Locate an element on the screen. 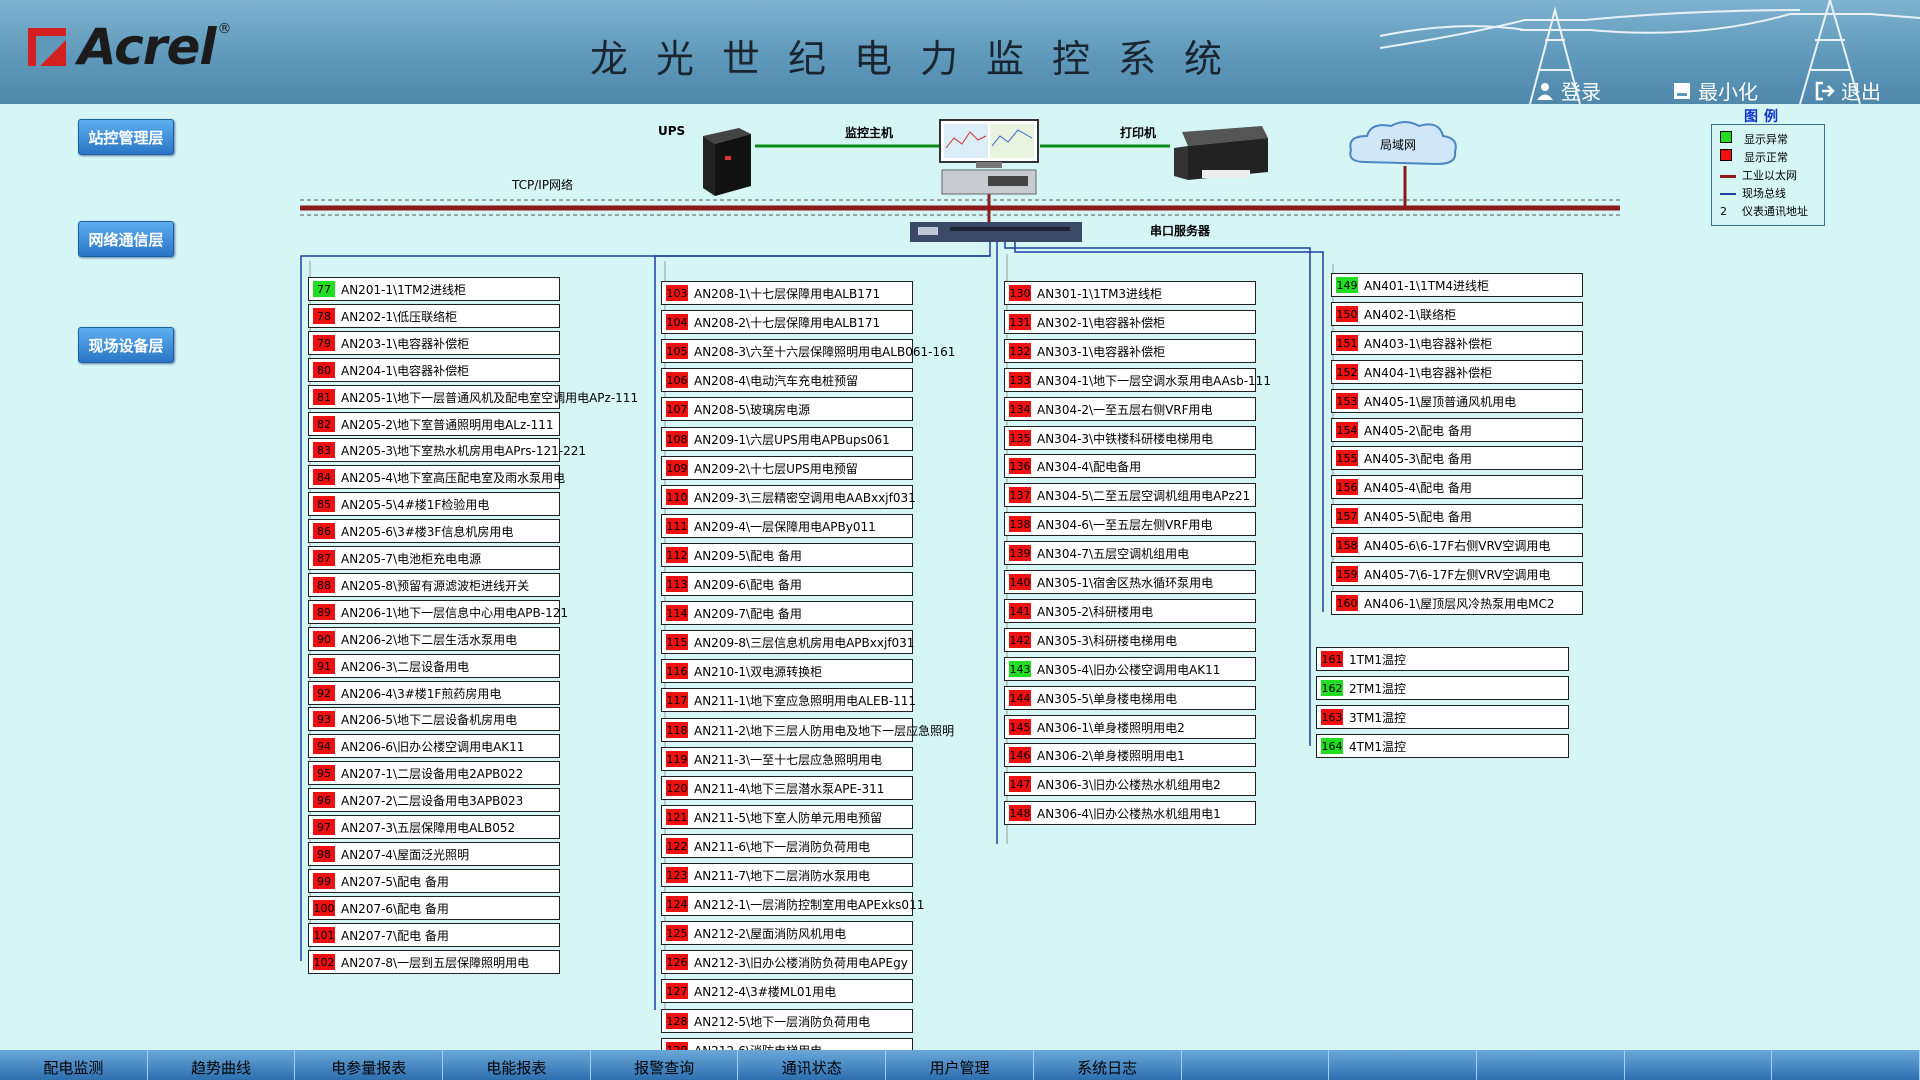 Image resolution: width=1920 pixels, height=1080 pixels. logout-button: 退出 is located at coordinates (1848, 90).